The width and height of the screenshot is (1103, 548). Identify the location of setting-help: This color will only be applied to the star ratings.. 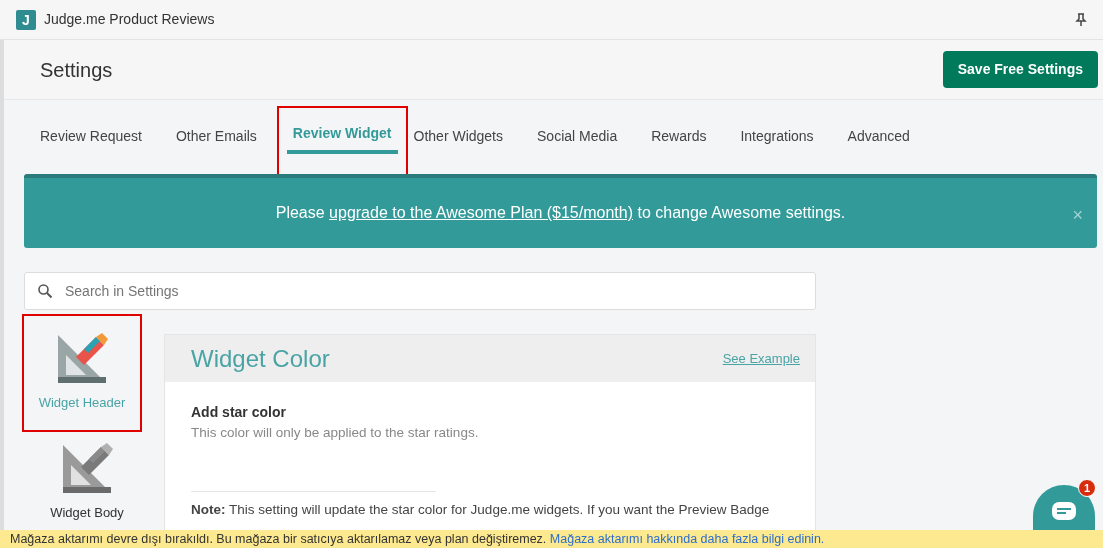
(335, 433).